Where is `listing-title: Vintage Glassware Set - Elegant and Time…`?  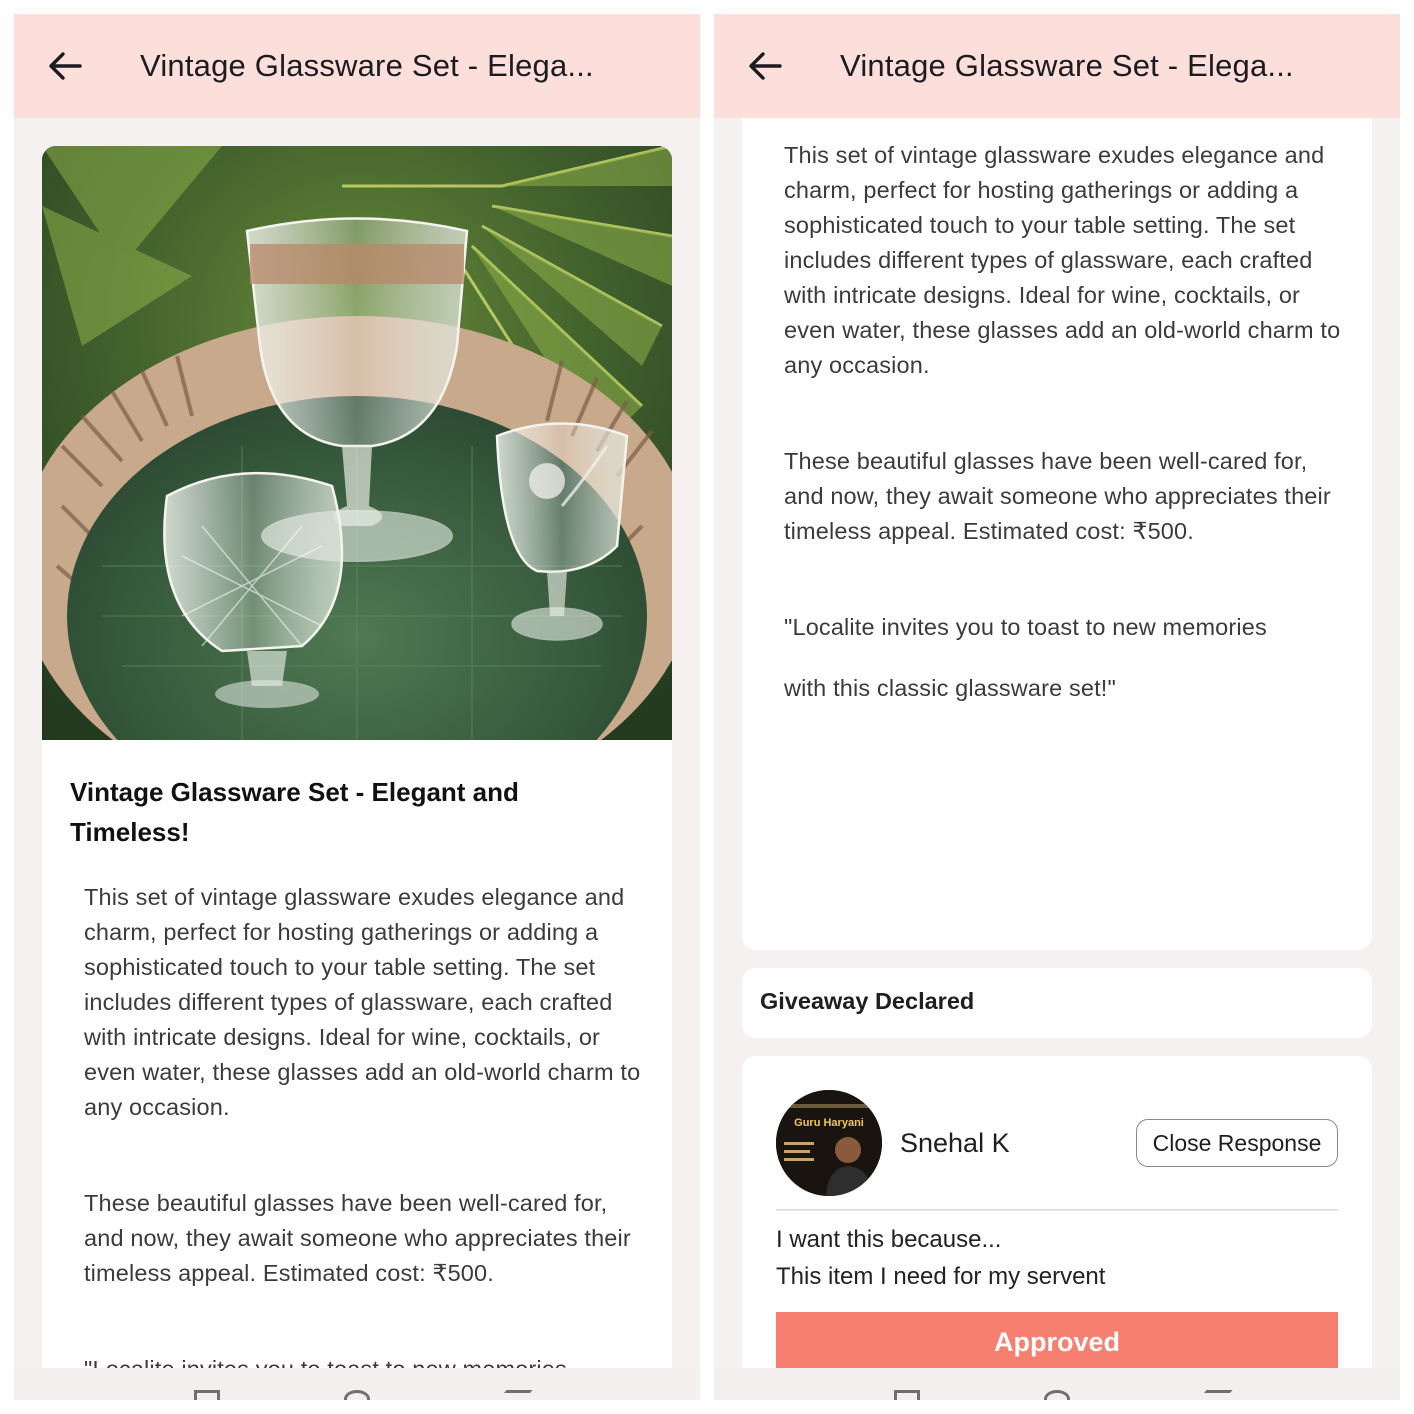
listing-title: Vintage Glassware Set - Elegant and Time… is located at coordinates (294, 812).